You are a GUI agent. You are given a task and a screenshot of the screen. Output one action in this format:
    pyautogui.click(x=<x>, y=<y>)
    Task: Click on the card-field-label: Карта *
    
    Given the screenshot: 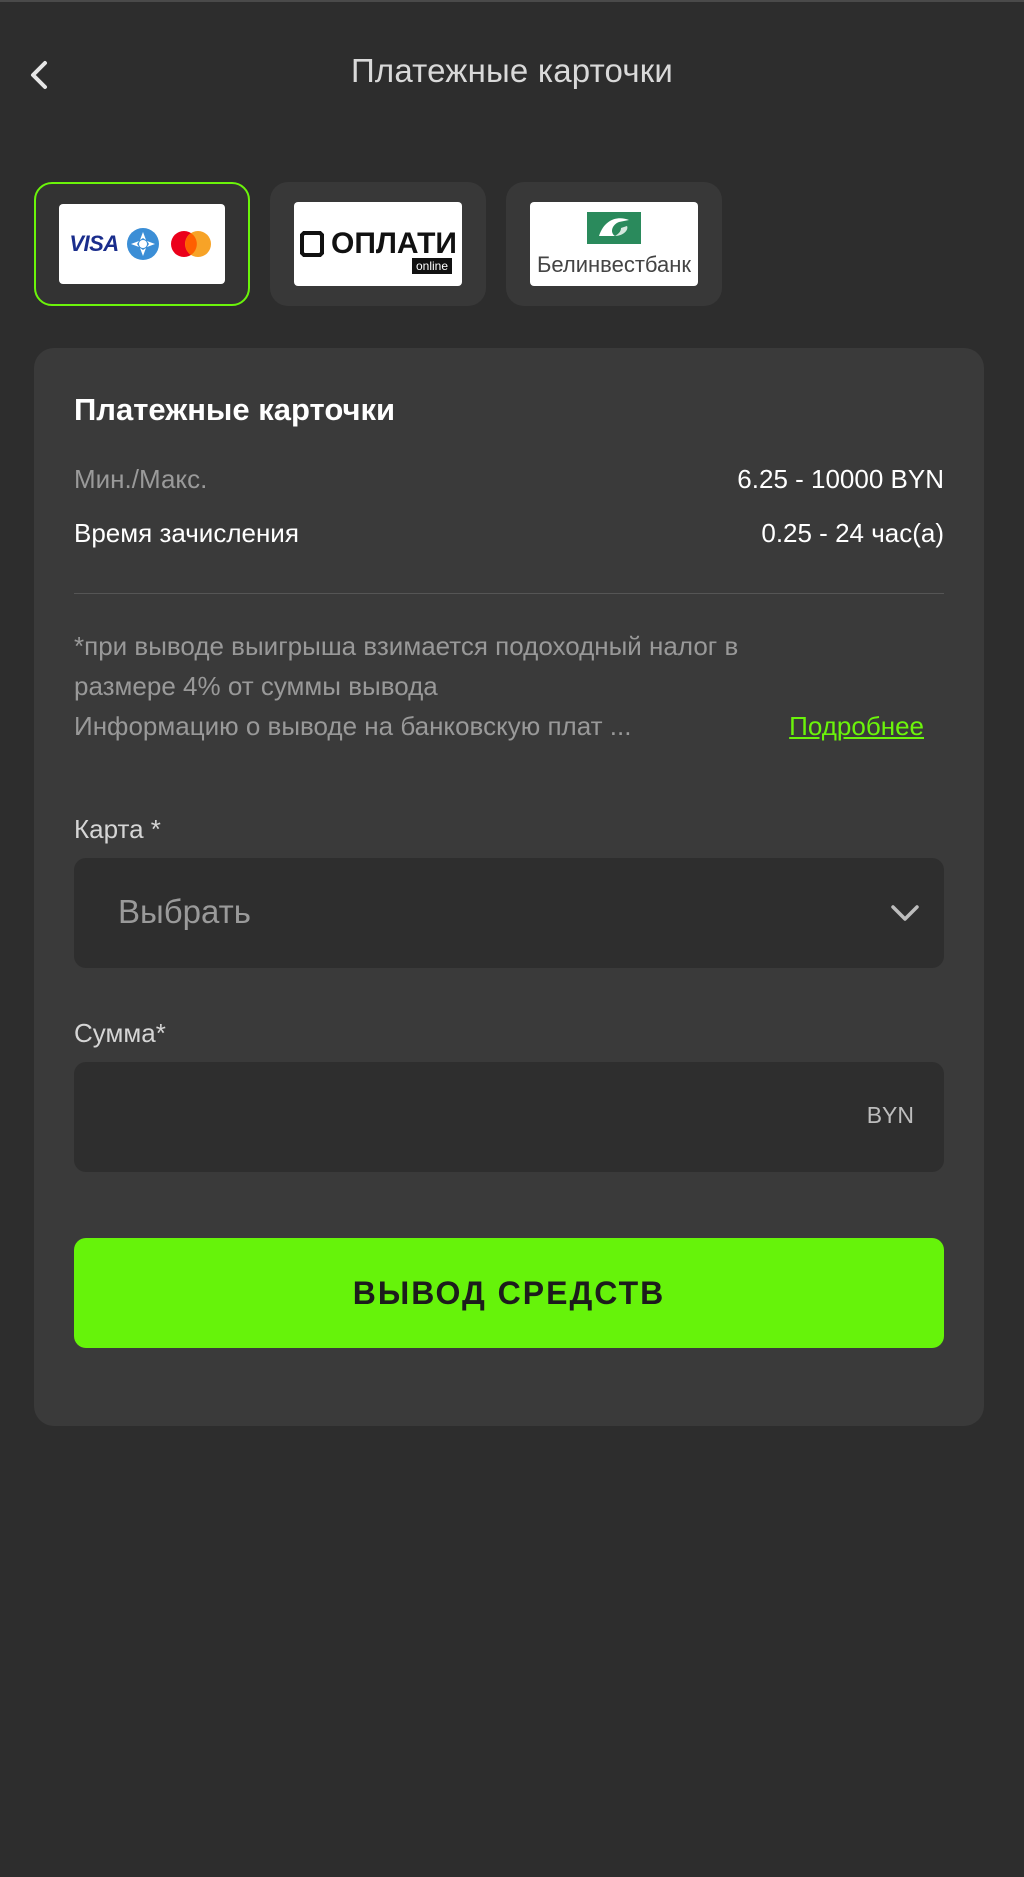 What is the action you would take?
    pyautogui.click(x=117, y=829)
    